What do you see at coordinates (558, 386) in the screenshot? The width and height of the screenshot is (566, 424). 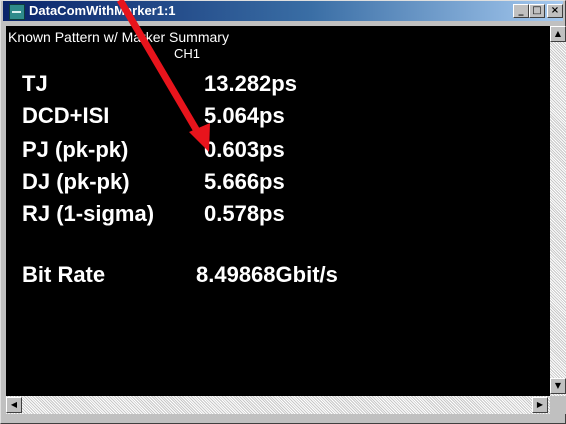 I see `scroll-down-icon: ▼` at bounding box center [558, 386].